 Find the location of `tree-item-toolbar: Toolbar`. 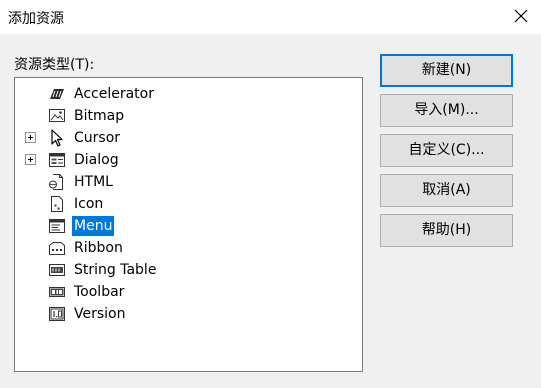

tree-item-toolbar: Toolbar is located at coordinates (188, 292).